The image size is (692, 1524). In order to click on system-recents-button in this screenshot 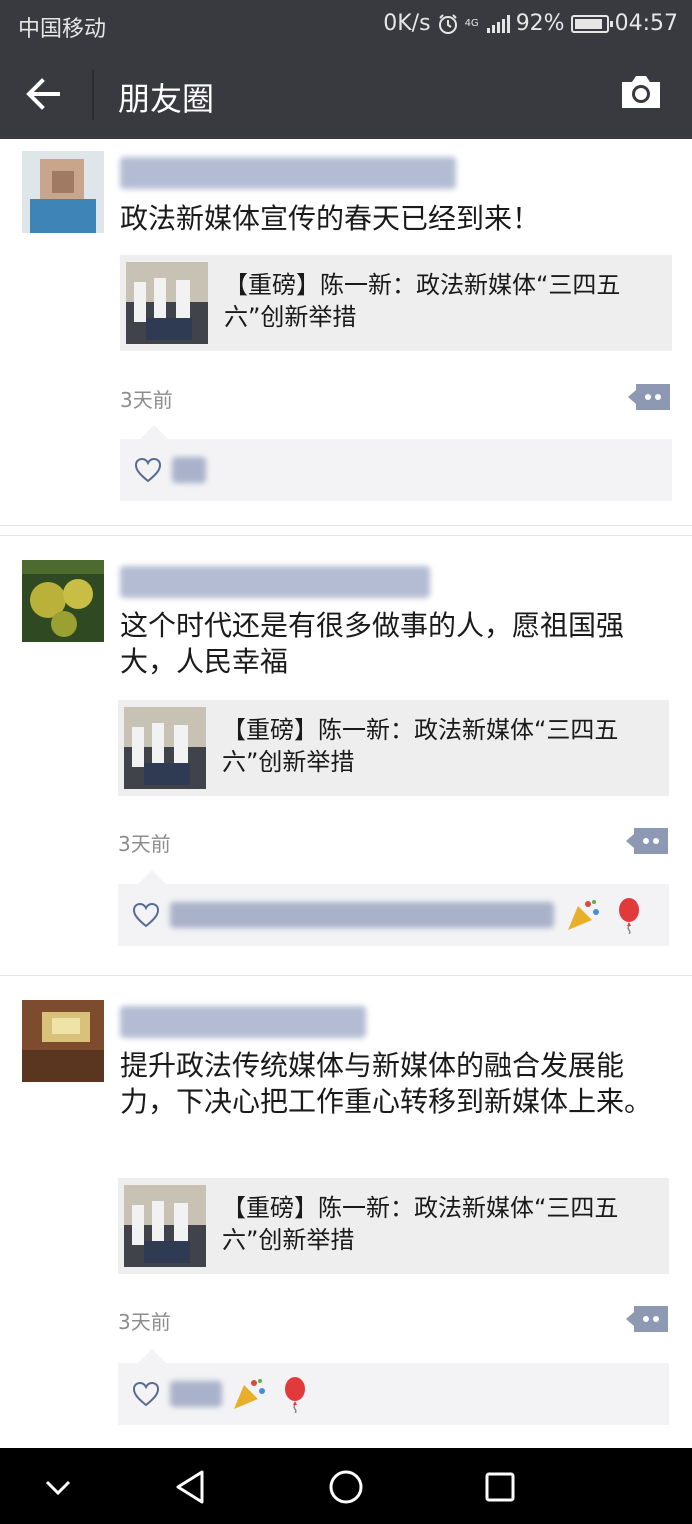, I will do `click(500, 1487)`.